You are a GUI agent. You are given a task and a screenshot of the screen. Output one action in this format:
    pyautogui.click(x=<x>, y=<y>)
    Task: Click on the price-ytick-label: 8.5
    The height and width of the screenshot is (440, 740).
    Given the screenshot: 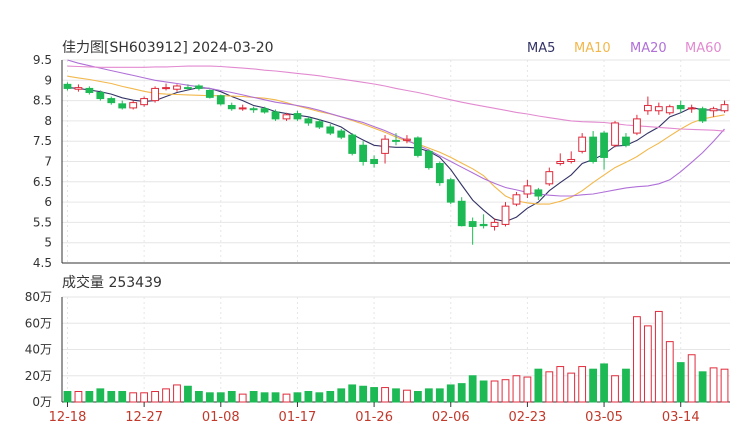 What is the action you would take?
    pyautogui.click(x=42, y=101)
    